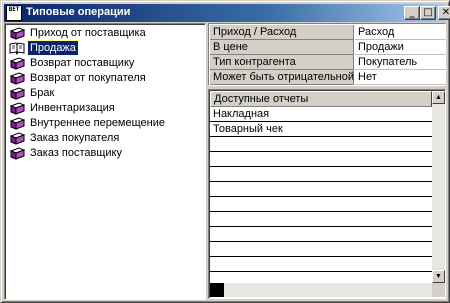 The image size is (450, 303). I want to click on operation-item: Внутреннее перемещение, so click(105, 123).